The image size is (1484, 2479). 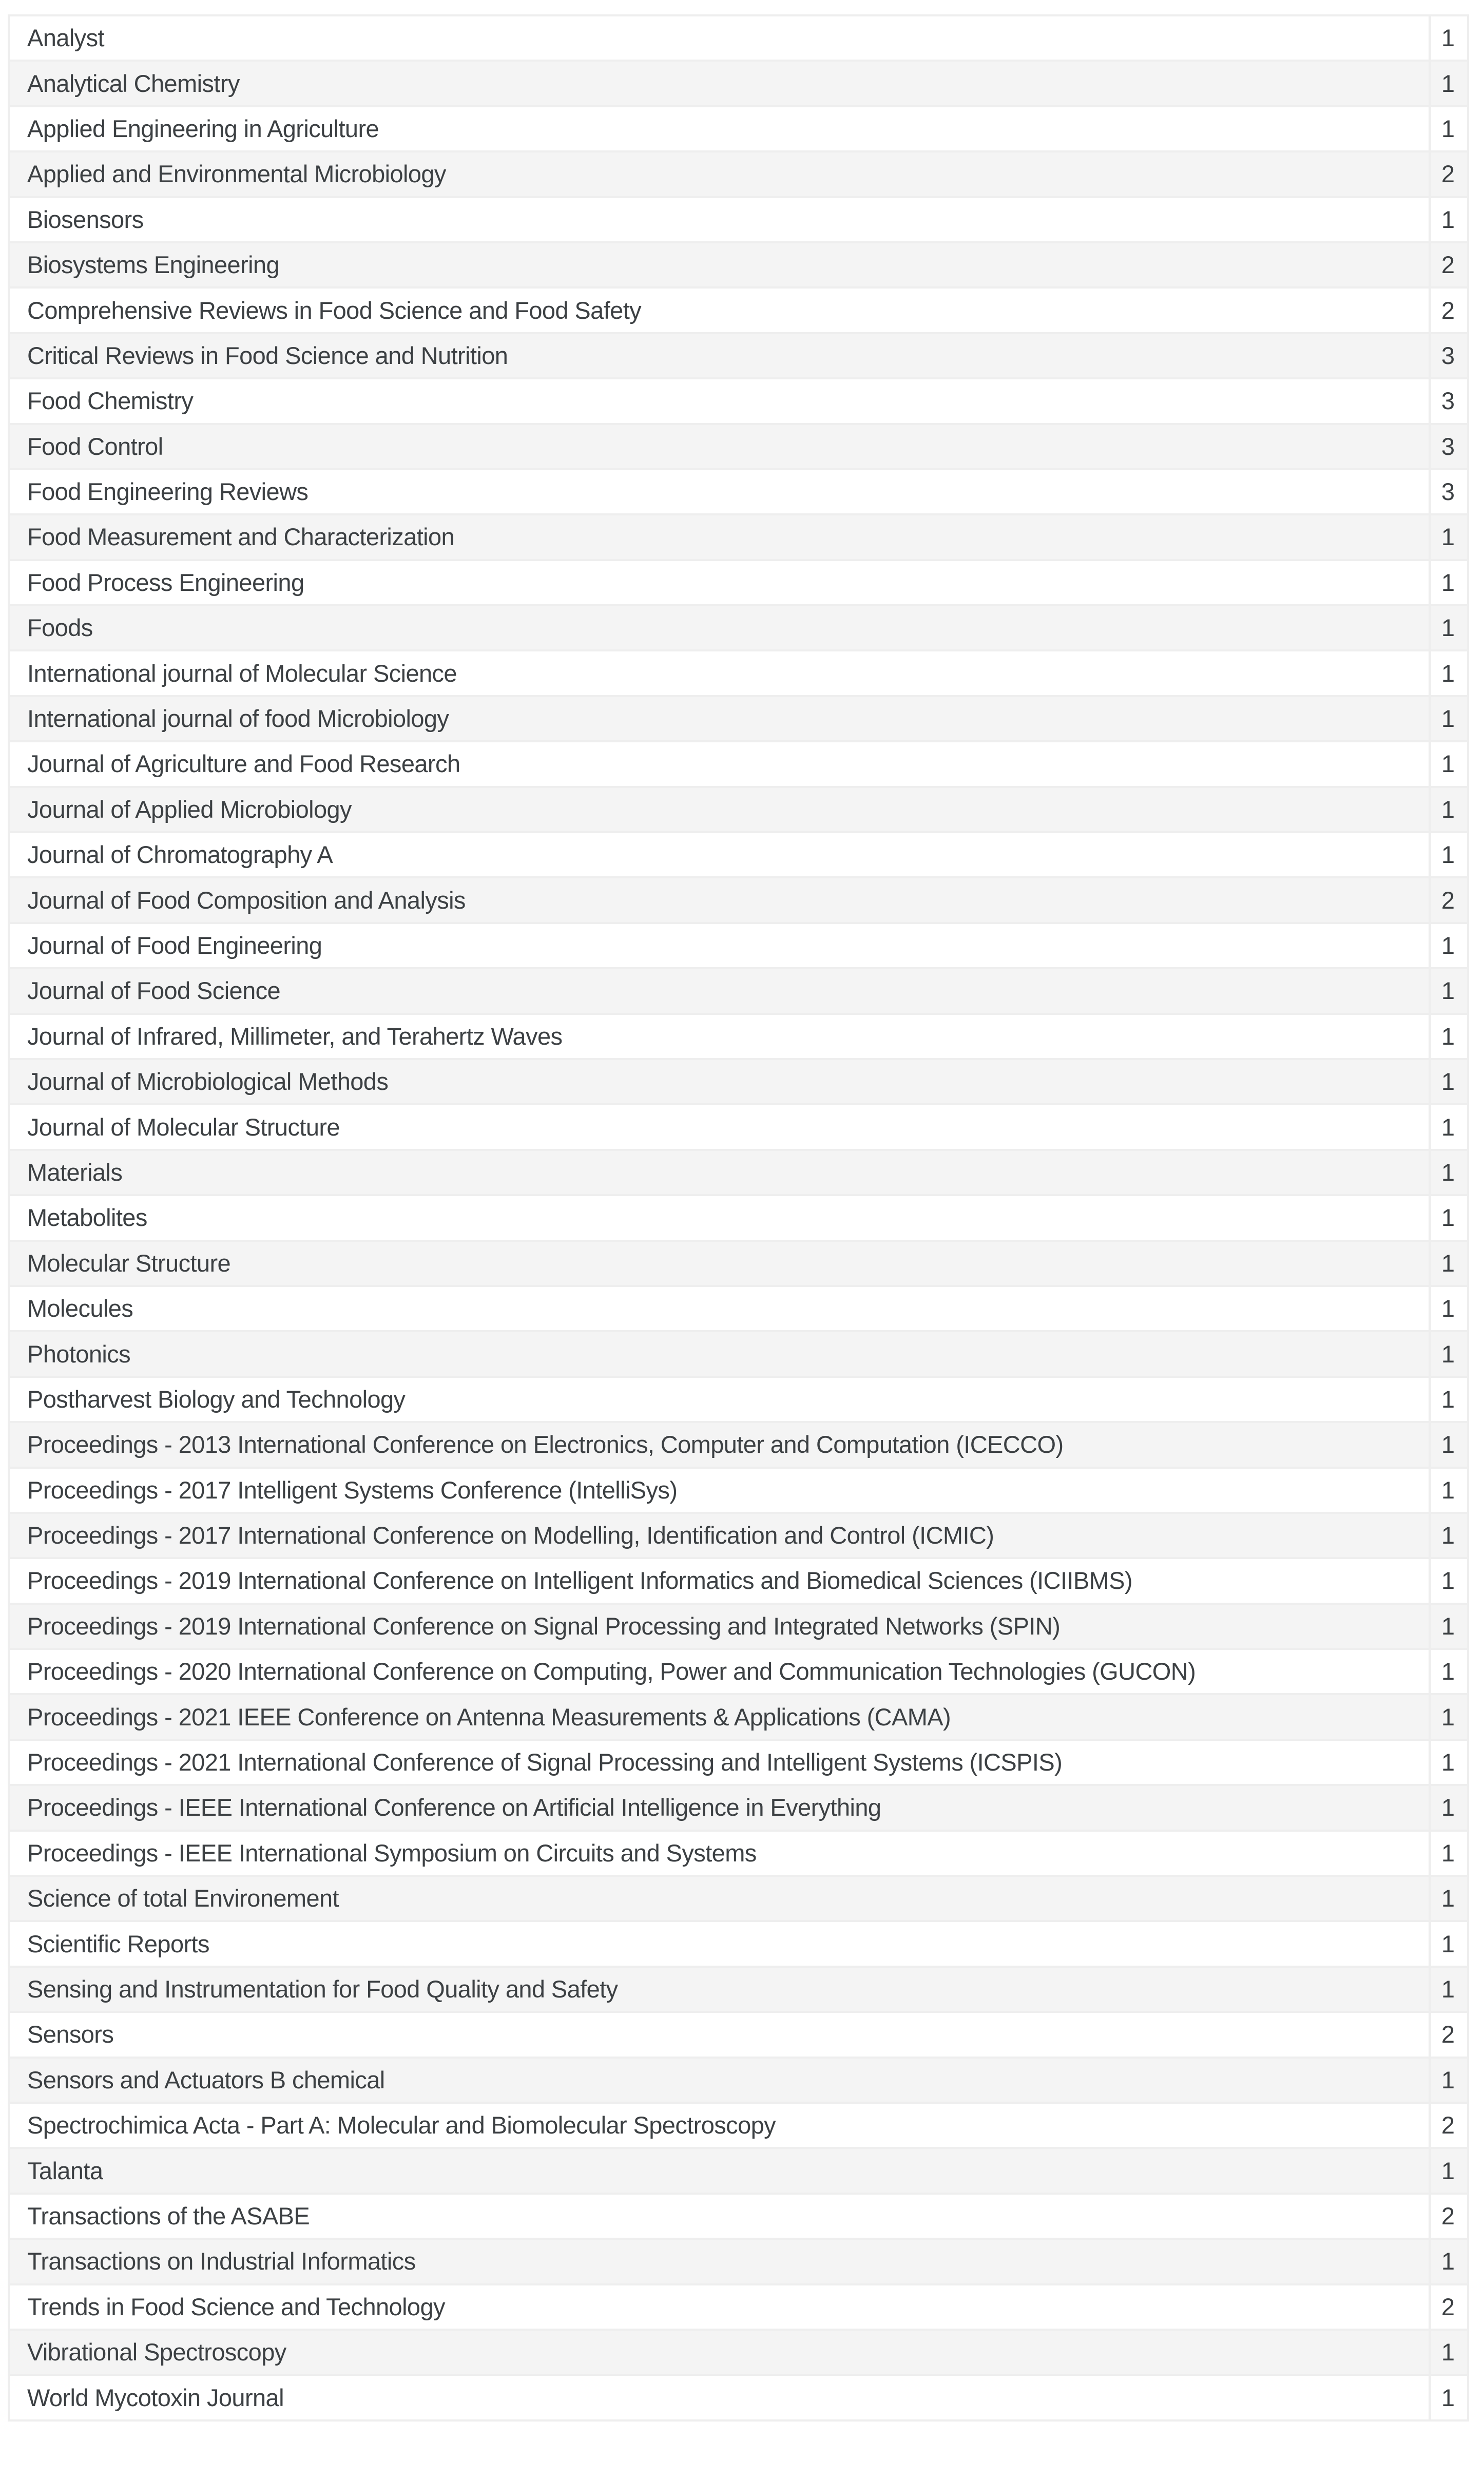 What do you see at coordinates (720, 1399) in the screenshot?
I see `journal-name-cell: Postharvest Biology and Technology` at bounding box center [720, 1399].